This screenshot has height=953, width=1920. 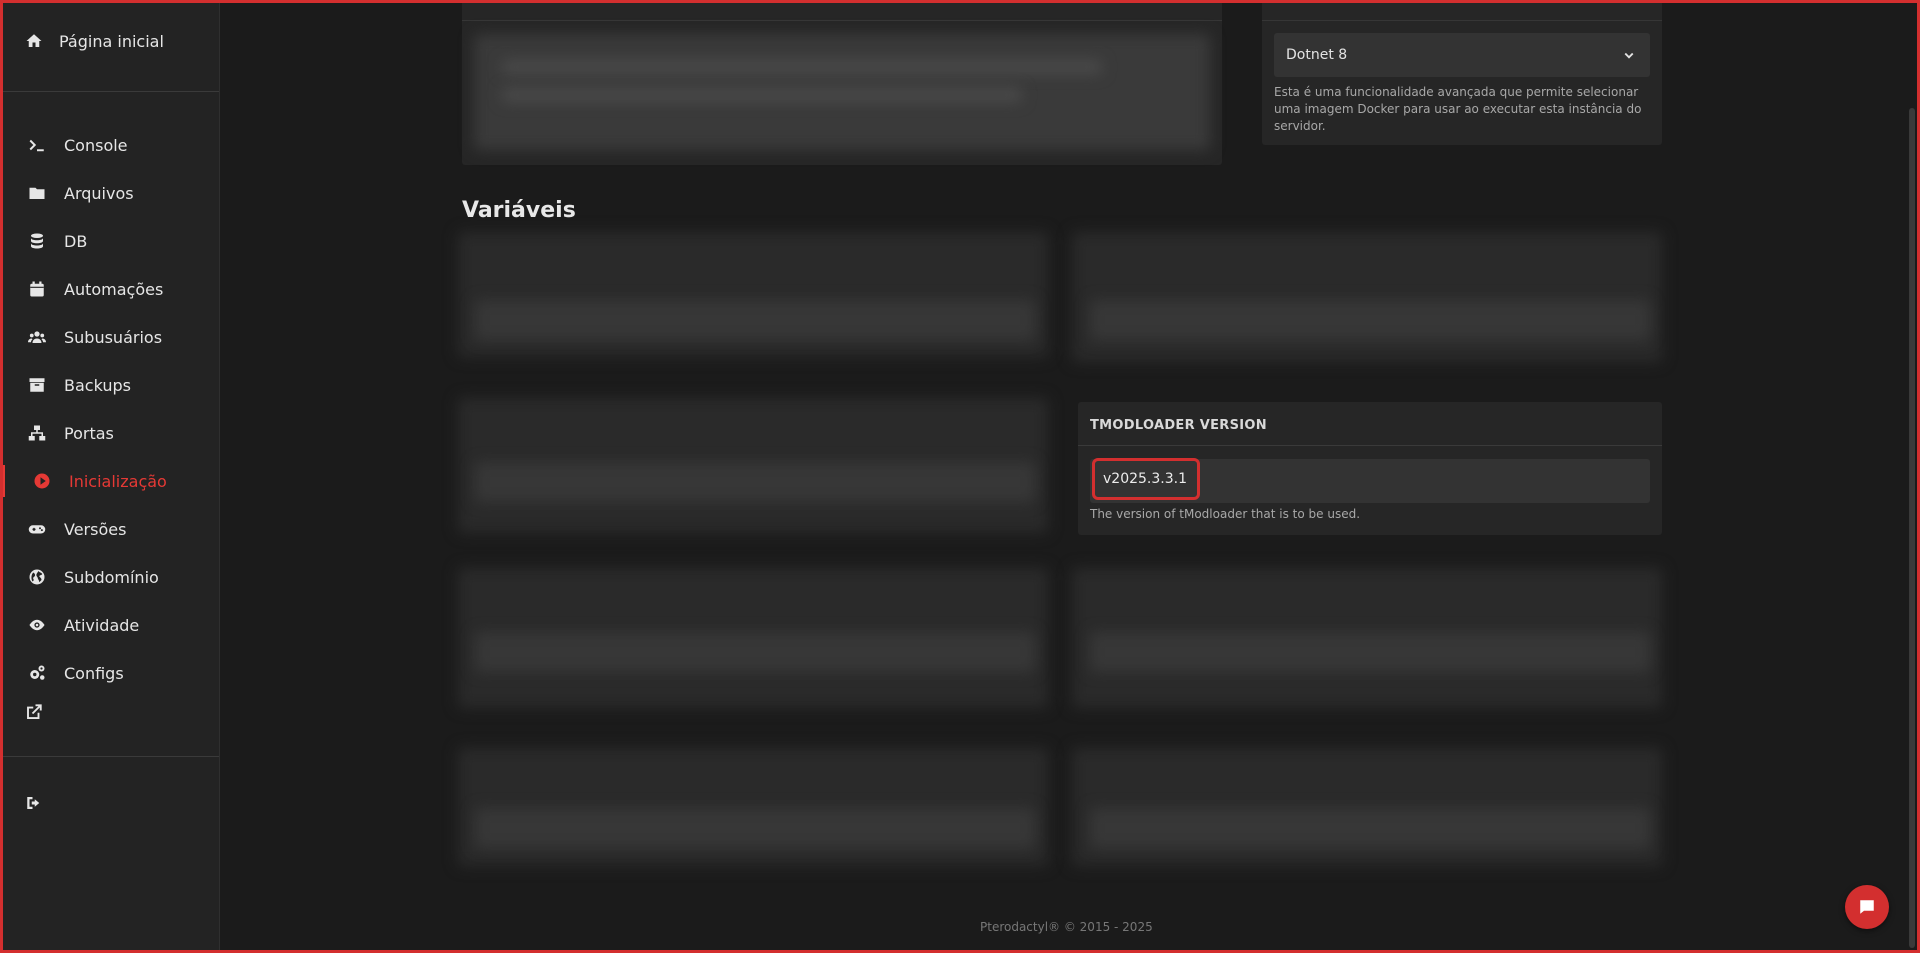 What do you see at coordinates (1912, 528) in the screenshot?
I see `scrollbar` at bounding box center [1912, 528].